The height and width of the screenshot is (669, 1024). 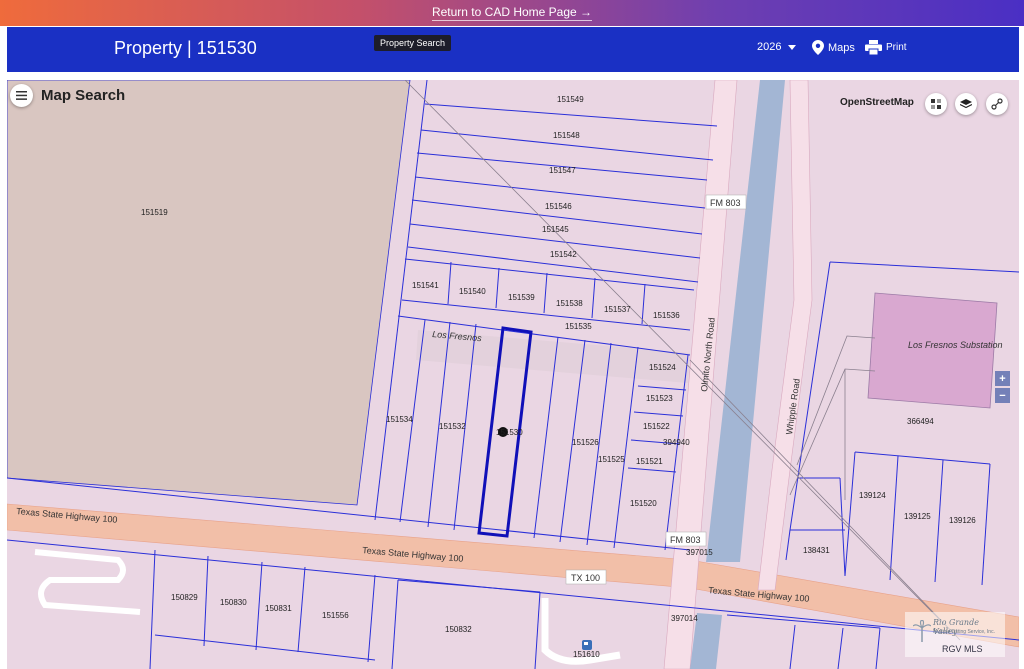 What do you see at coordinates (578, 326) in the screenshot?
I see `parcel-label: 151535` at bounding box center [578, 326].